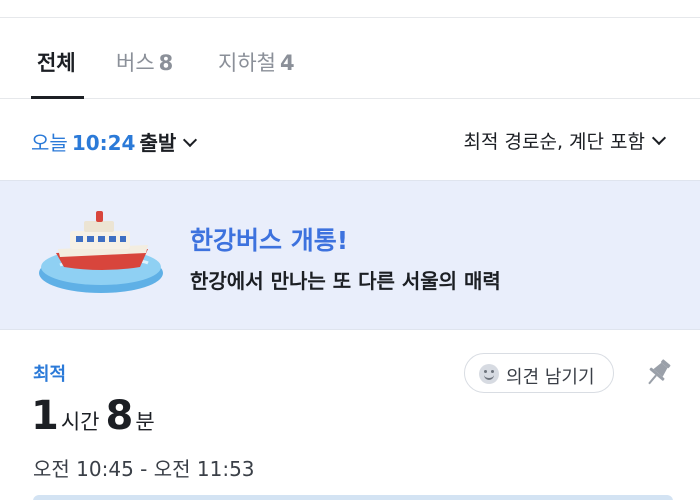 The image size is (700, 500). I want to click on banner-subtitle: 한강에서 만나는 또 다른 서울의 매력, so click(345, 281).